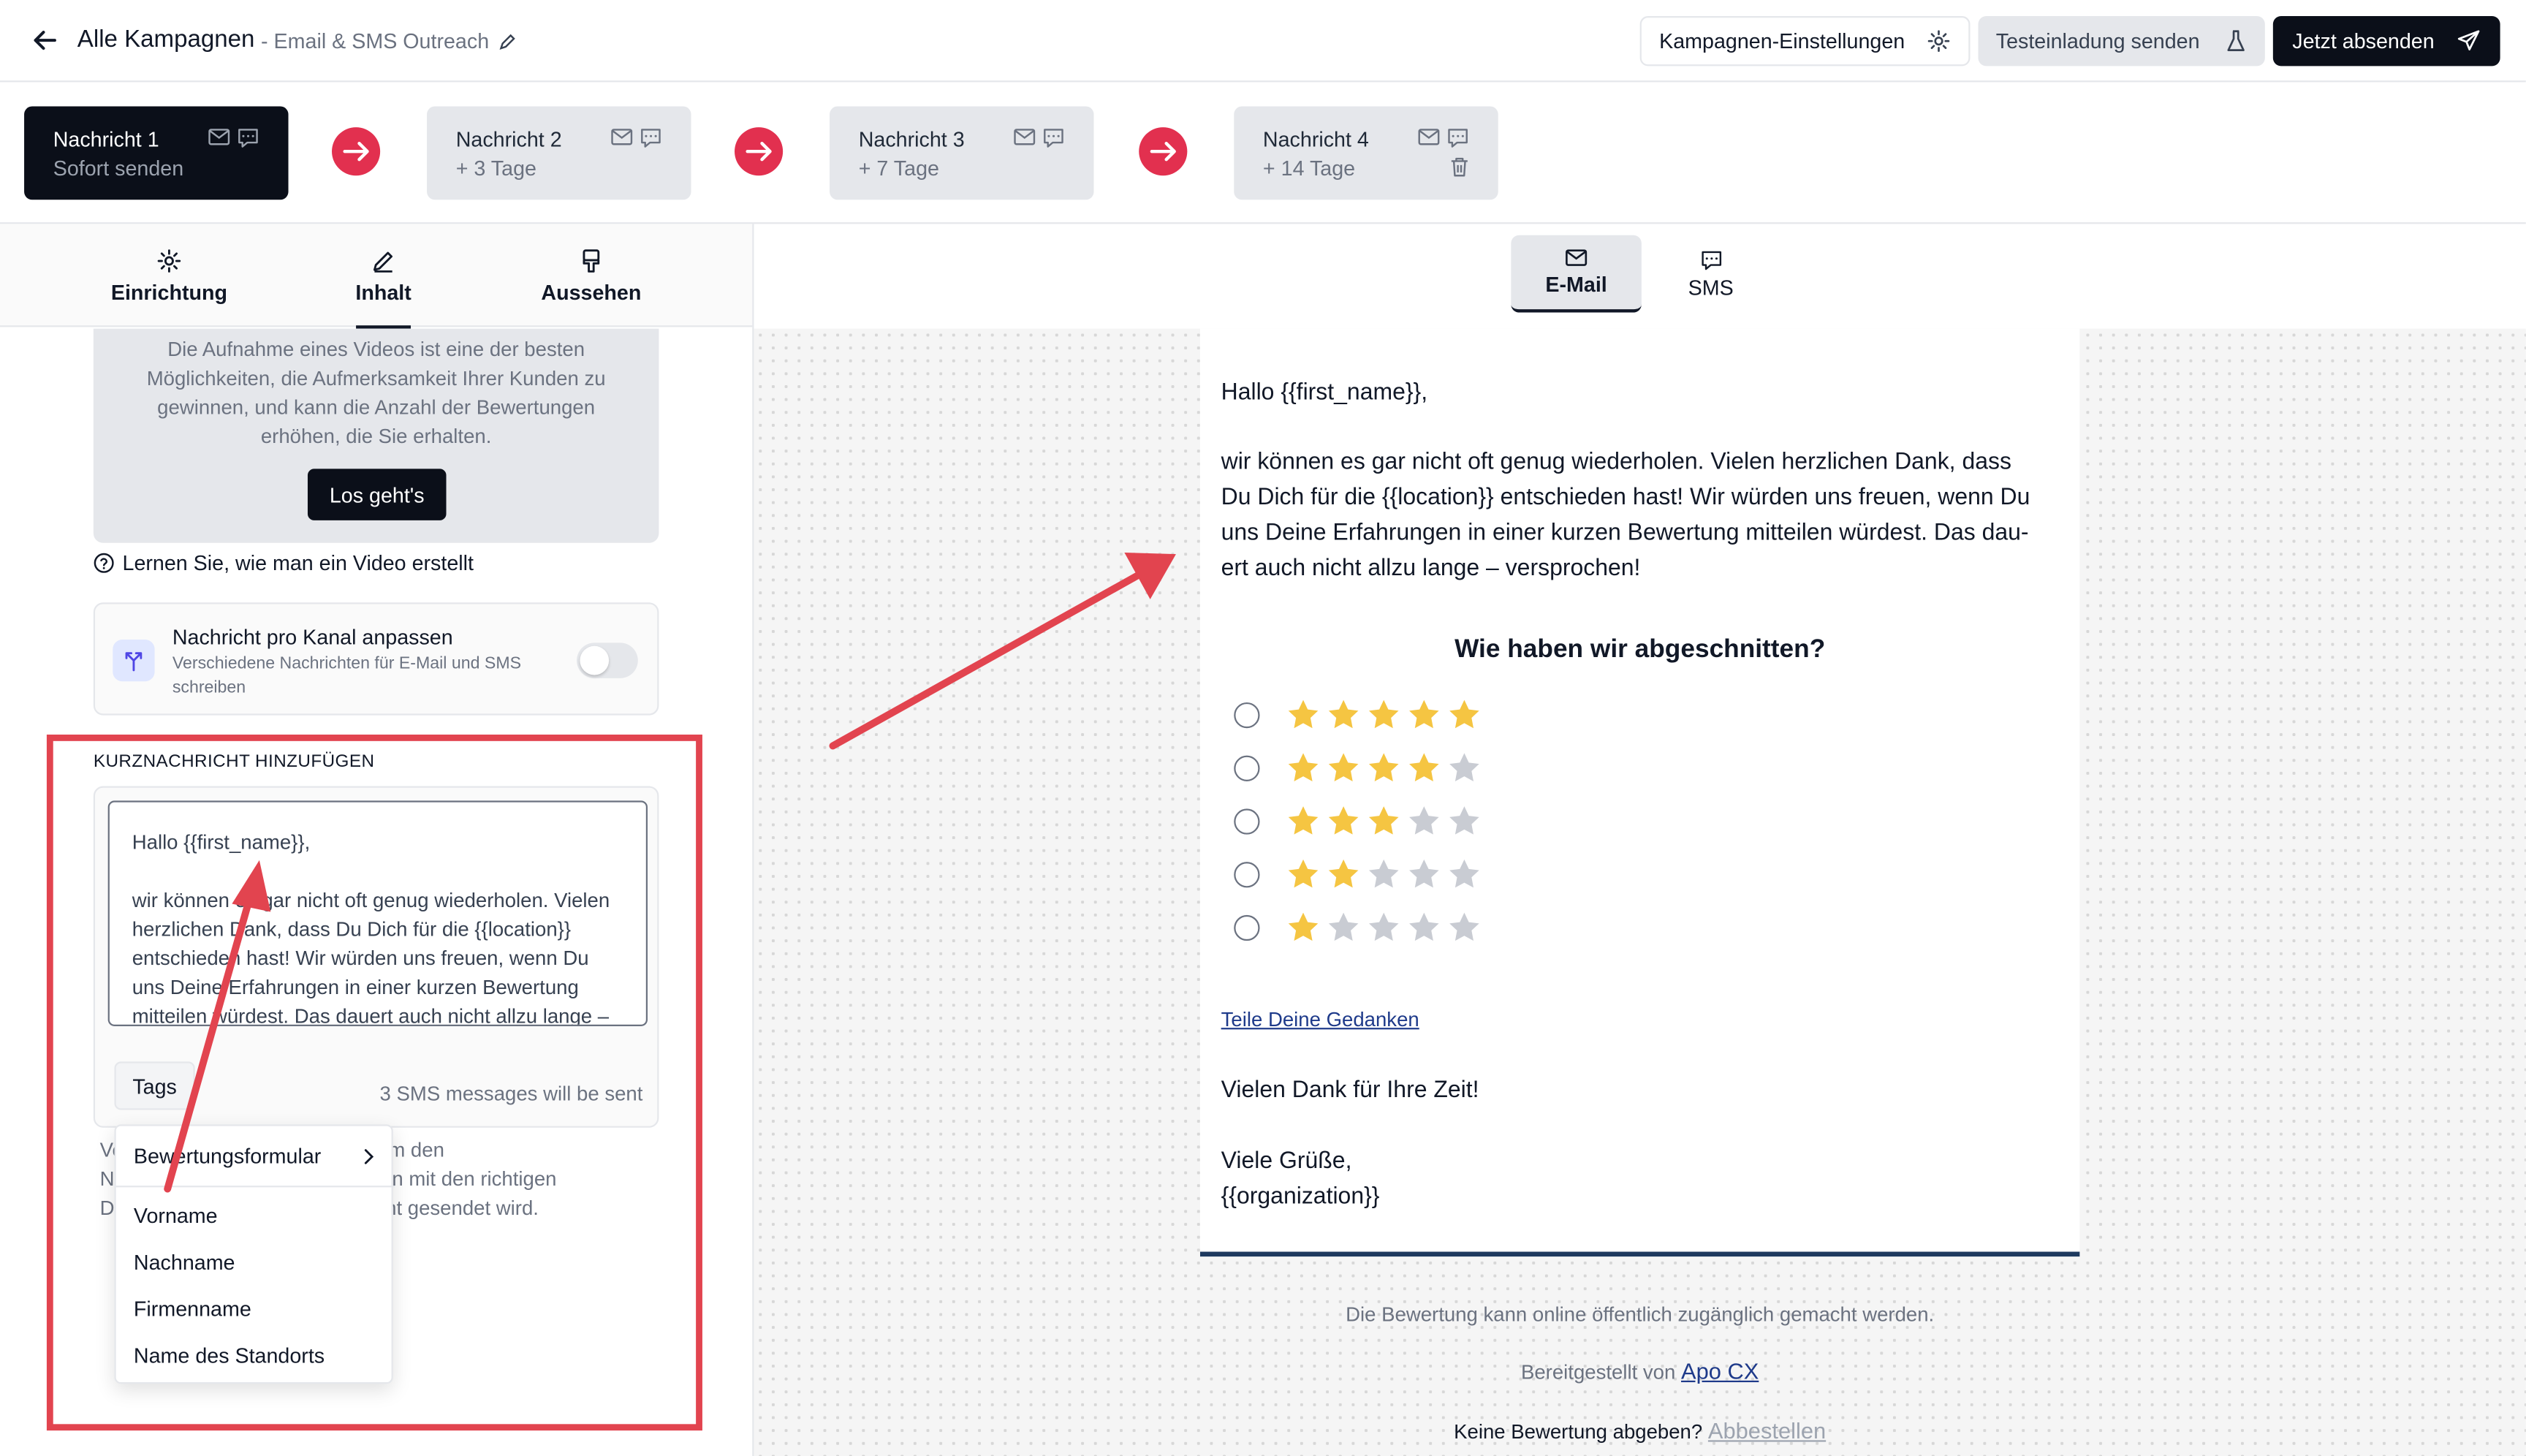 This screenshot has height=1456, width=2526. What do you see at coordinates (1459, 167) in the screenshot?
I see `trash-icon` at bounding box center [1459, 167].